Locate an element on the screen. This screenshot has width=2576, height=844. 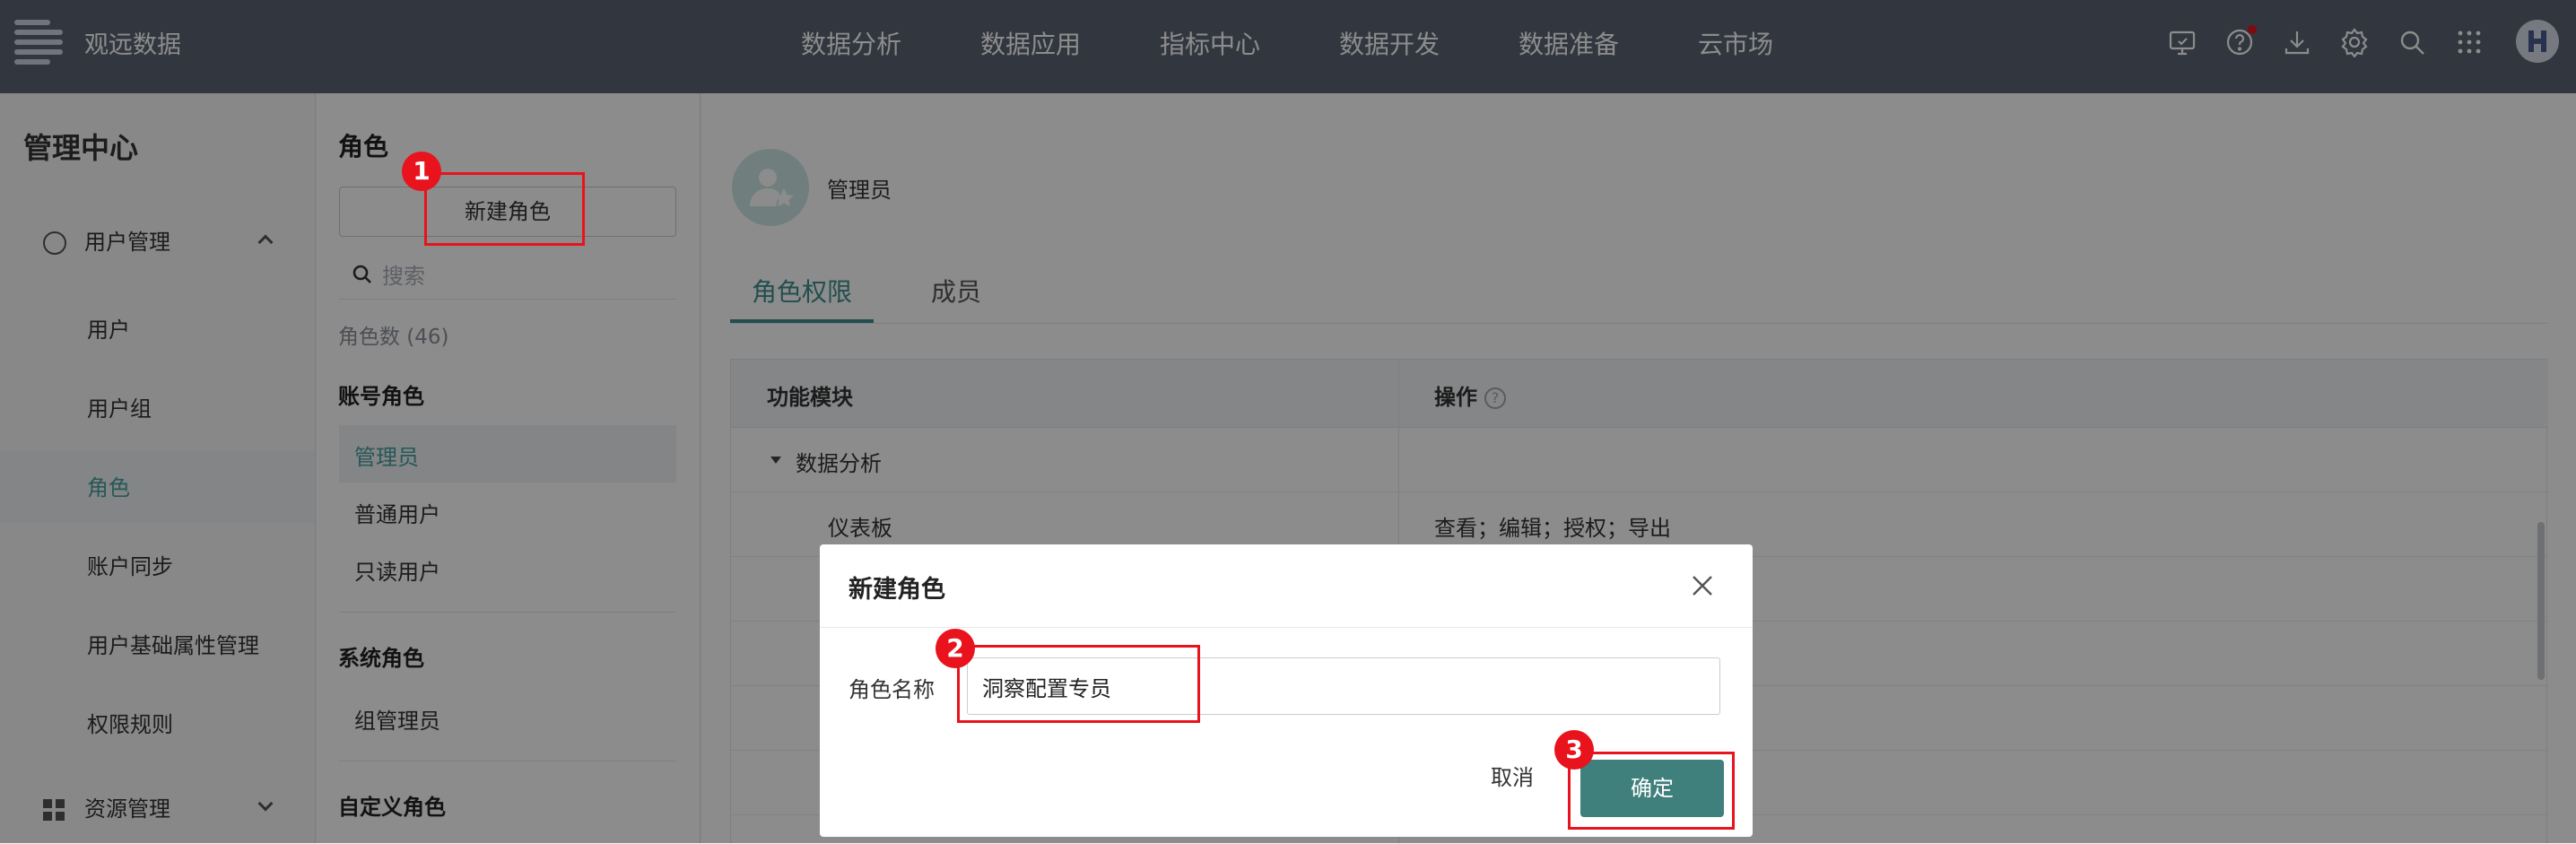
annotation-badge-1: 1 is located at coordinates (421, 172).